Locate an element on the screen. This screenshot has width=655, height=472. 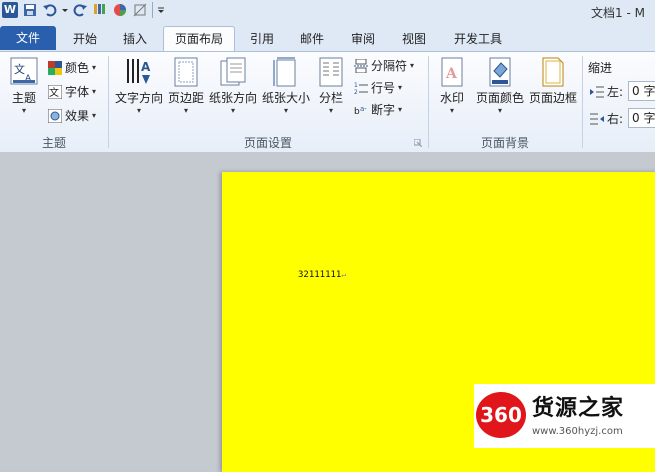
line-numbers-button: 12 行号 ▾ is located at coordinates (378, 87).